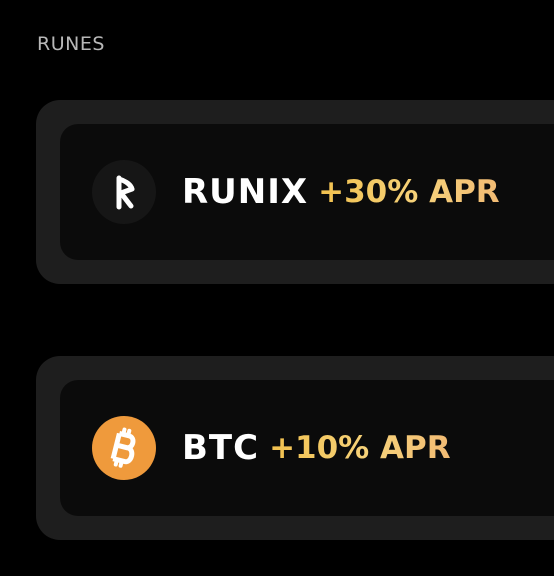 The image size is (554, 576). What do you see at coordinates (124, 192) in the screenshot?
I see `runix-rune-icon` at bounding box center [124, 192].